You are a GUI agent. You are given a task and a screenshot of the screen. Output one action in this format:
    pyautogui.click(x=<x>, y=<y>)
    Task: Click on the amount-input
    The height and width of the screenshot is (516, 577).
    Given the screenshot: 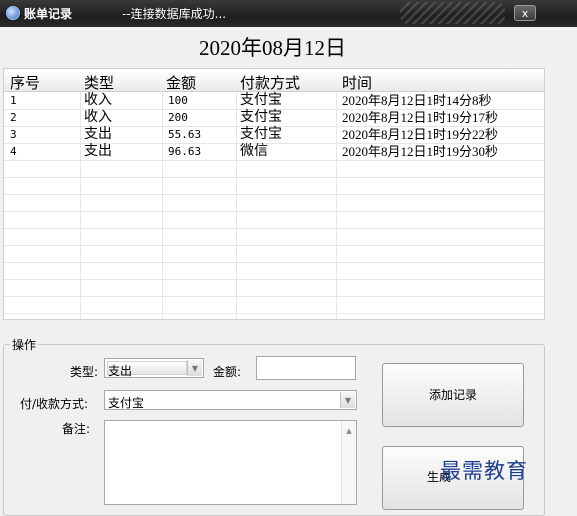 What is the action you would take?
    pyautogui.click(x=306, y=368)
    